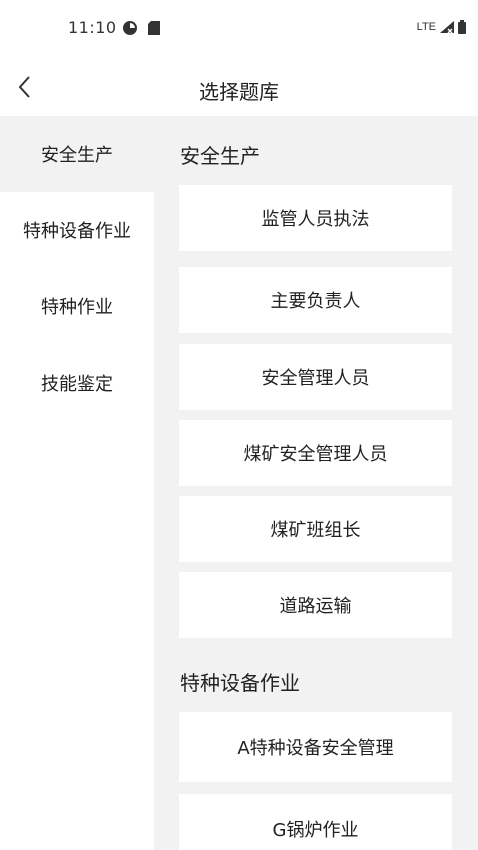 The width and height of the screenshot is (478, 850). What do you see at coordinates (240, 683) in the screenshot?
I see `section-title: 特种设备作业` at bounding box center [240, 683].